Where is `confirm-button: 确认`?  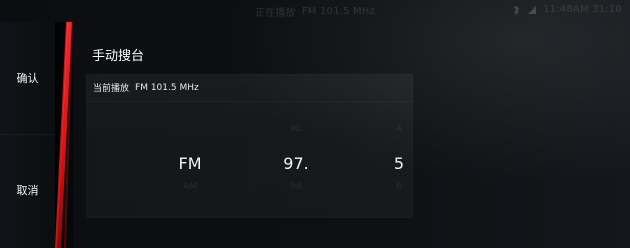 confirm-button: 确认 is located at coordinates (27, 78).